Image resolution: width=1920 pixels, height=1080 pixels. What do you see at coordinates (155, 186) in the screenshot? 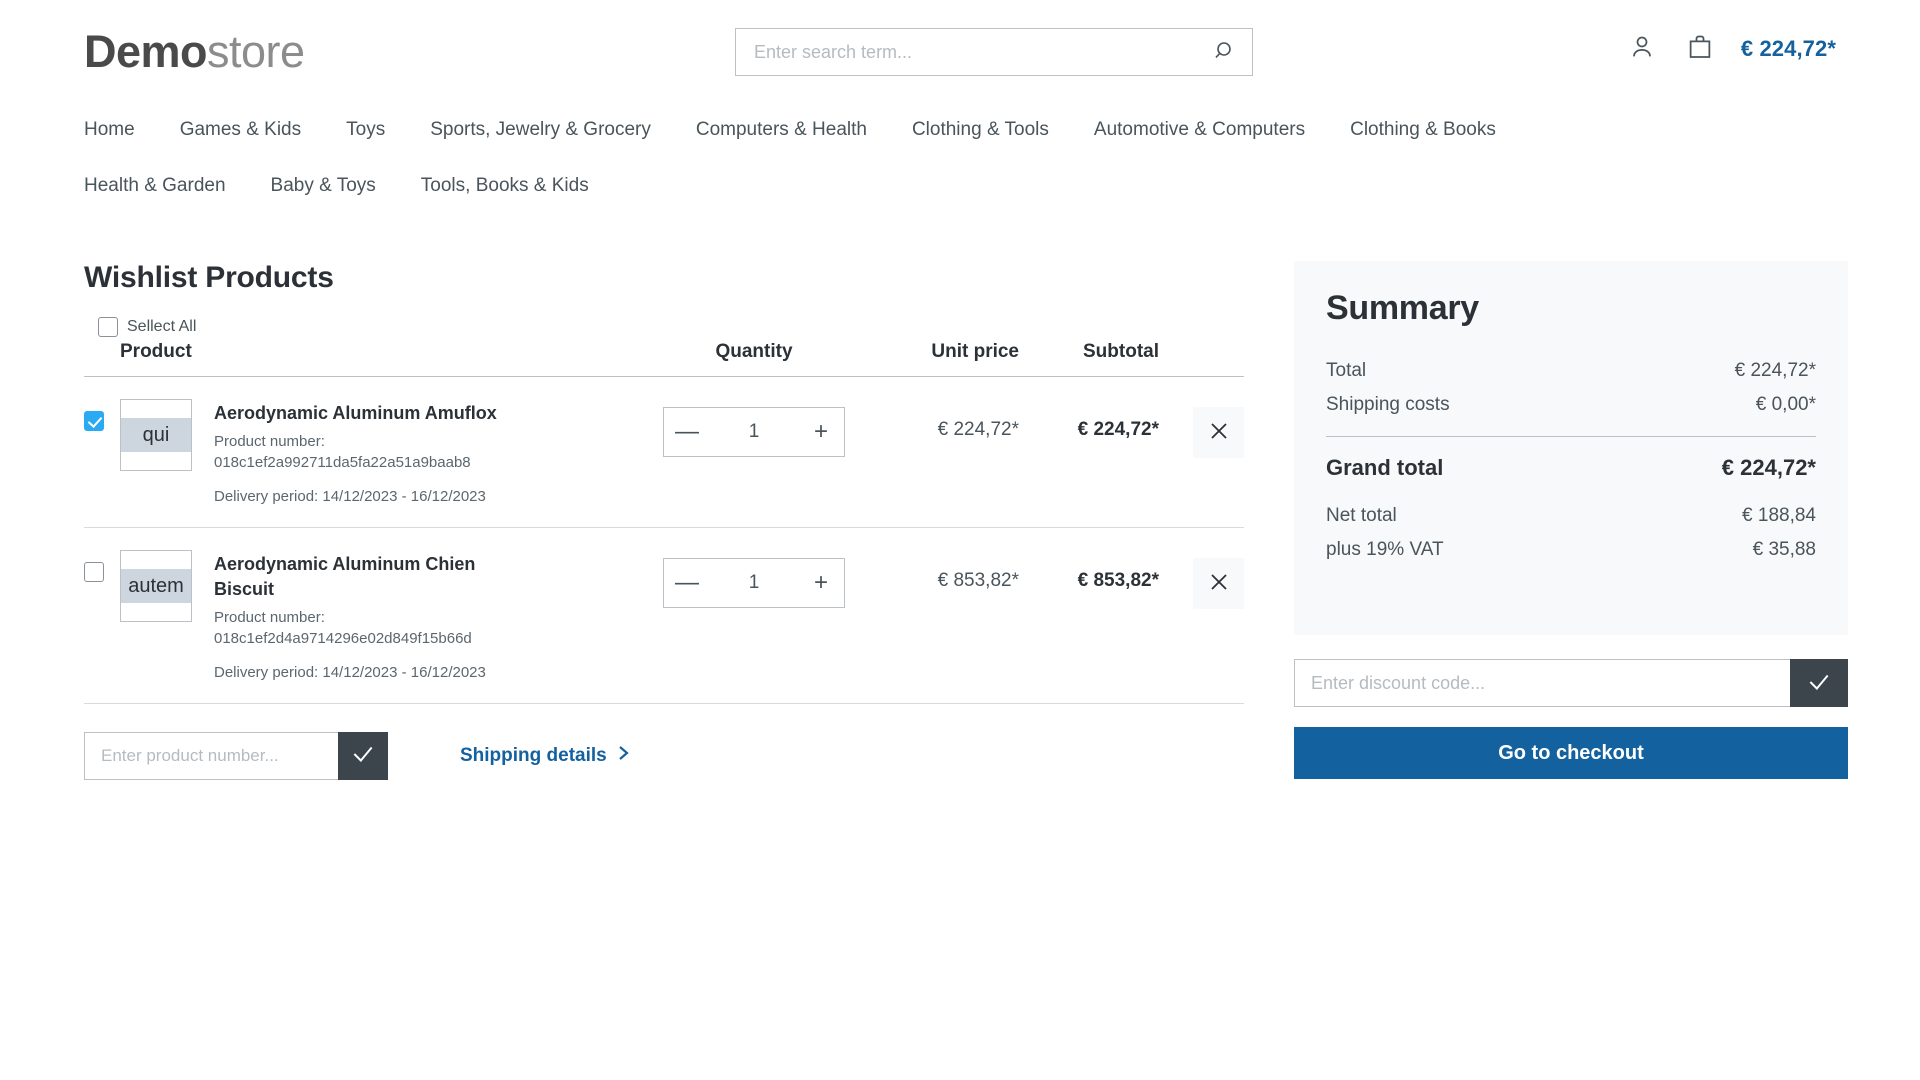
I see `nav-item-health-garden: Health & Garden` at bounding box center [155, 186].